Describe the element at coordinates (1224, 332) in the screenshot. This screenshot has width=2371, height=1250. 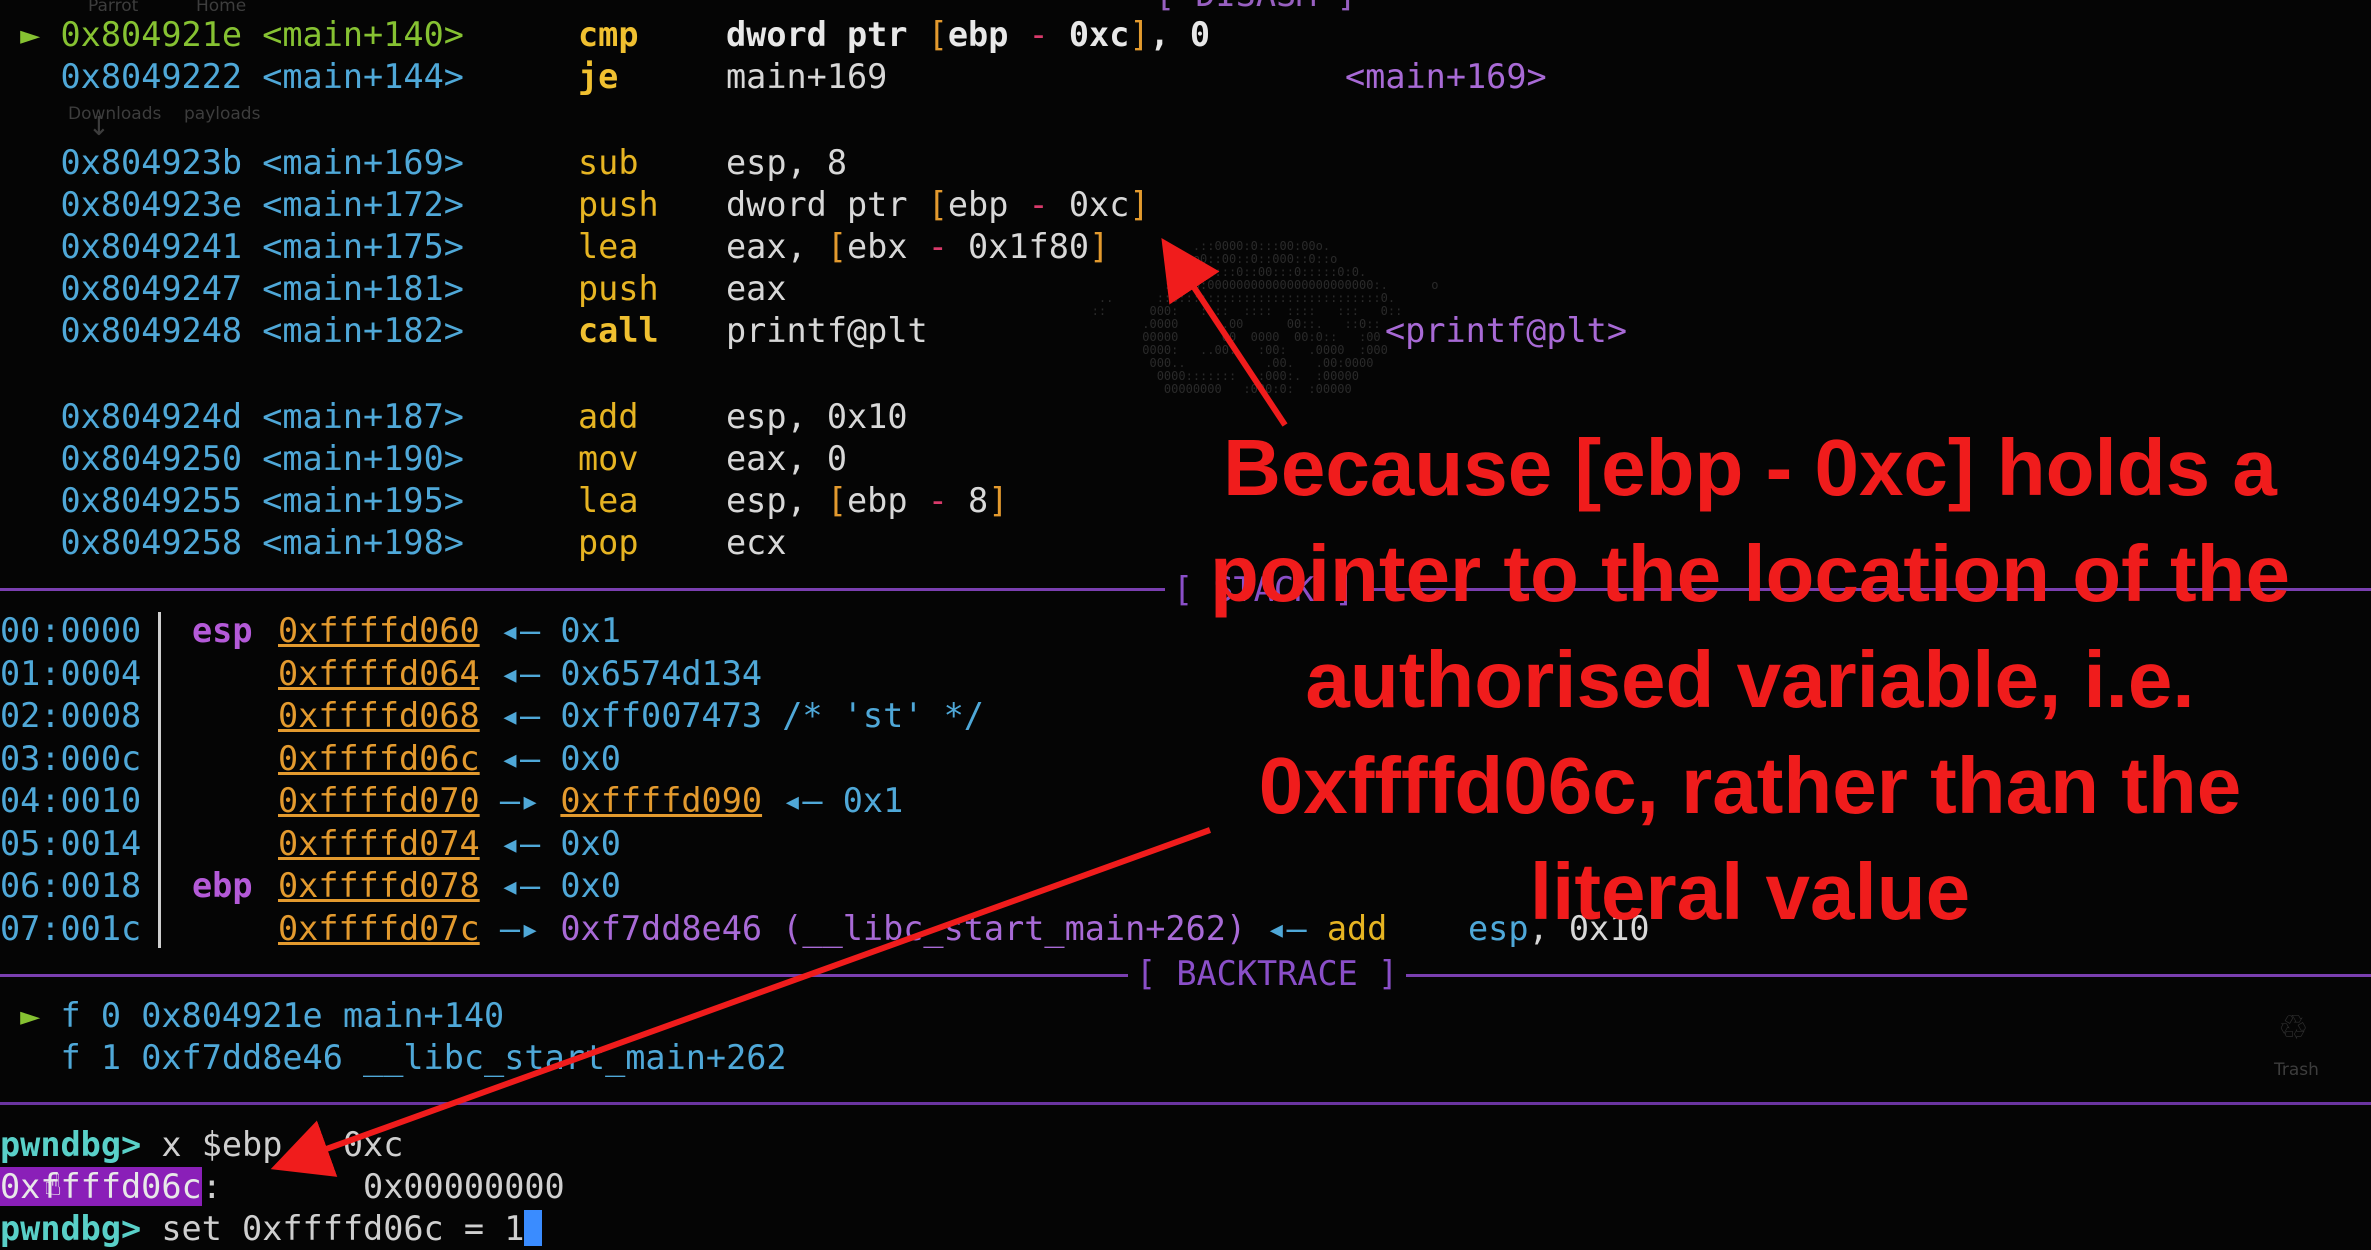
I see `arrow-to-ebx-operand` at that location.